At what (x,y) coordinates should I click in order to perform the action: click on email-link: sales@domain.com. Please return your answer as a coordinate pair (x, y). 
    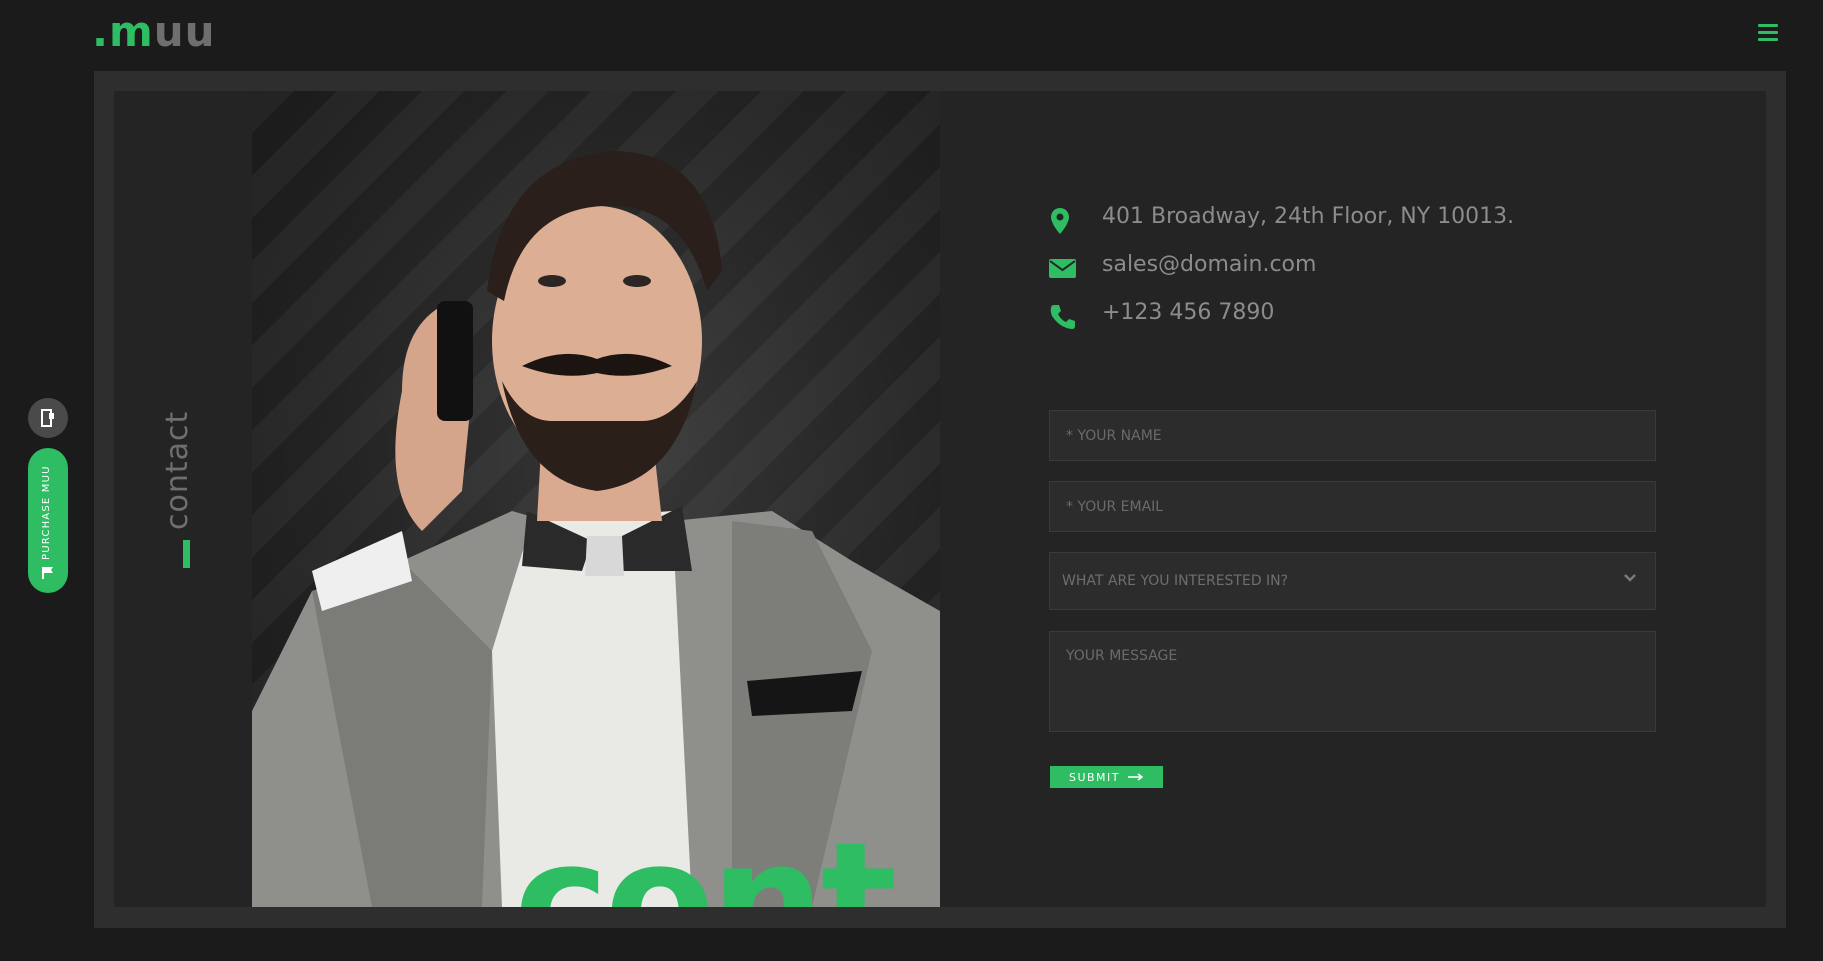
    Looking at the image, I should click on (1209, 264).